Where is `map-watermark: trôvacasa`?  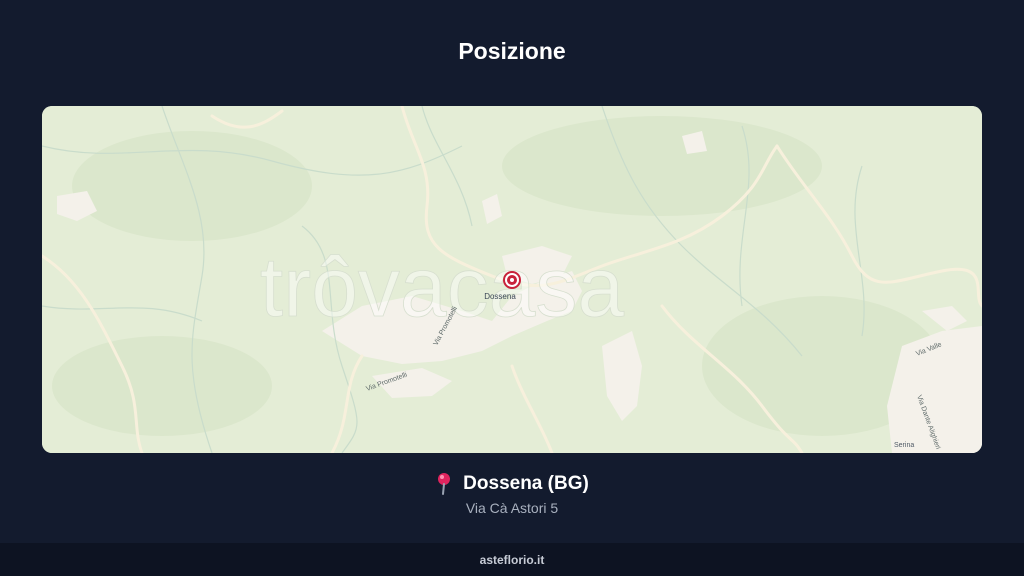
map-watermark: trôvacasa is located at coordinates (442, 287).